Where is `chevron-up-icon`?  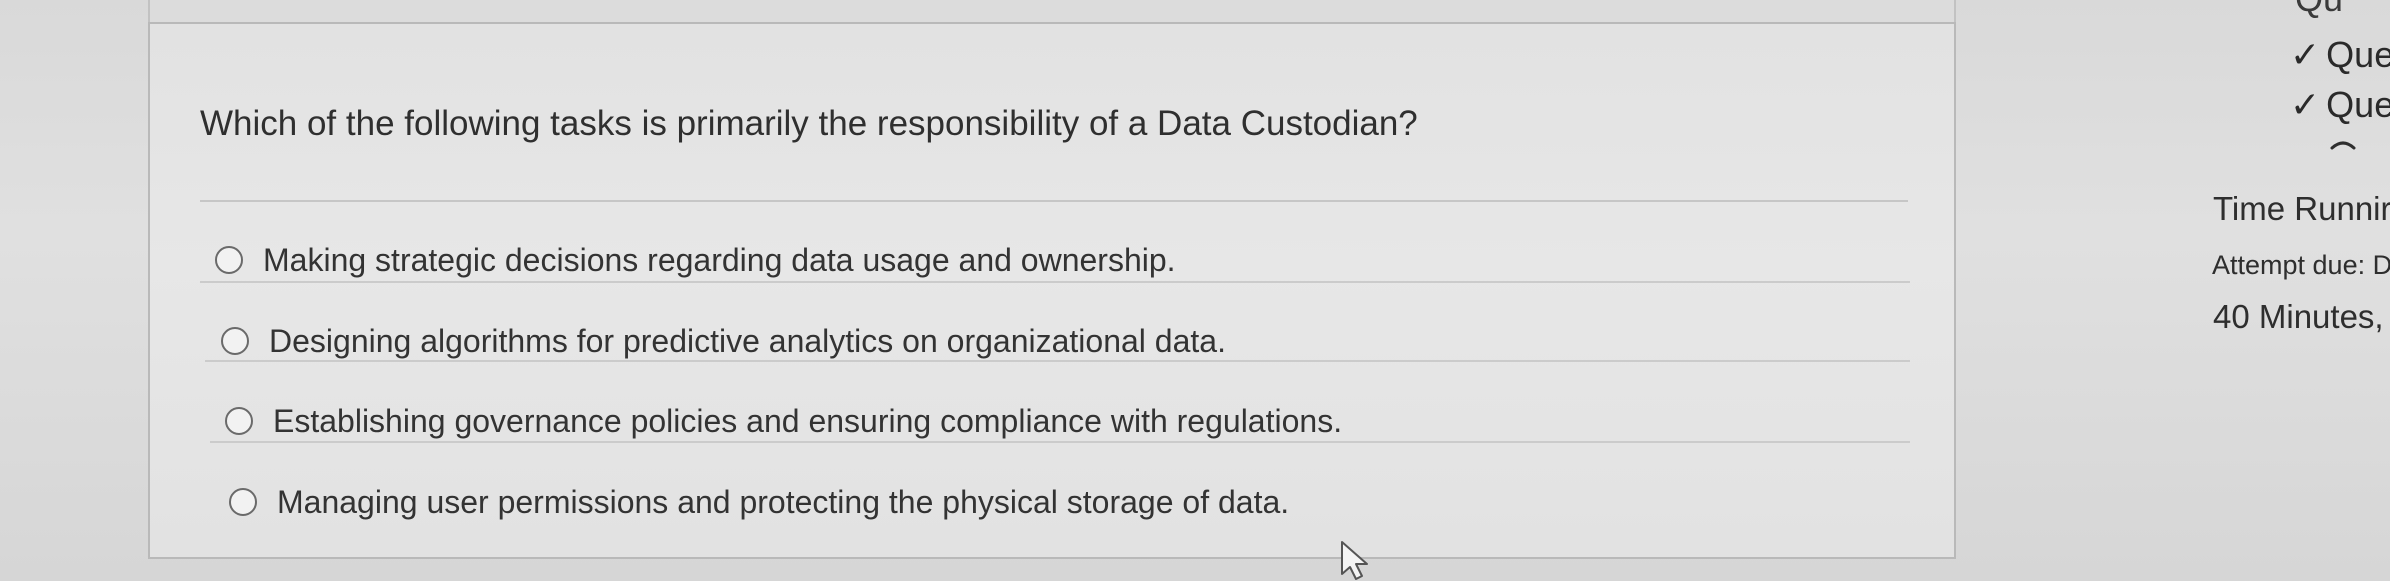
chevron-up-icon is located at coordinates (2343, 144).